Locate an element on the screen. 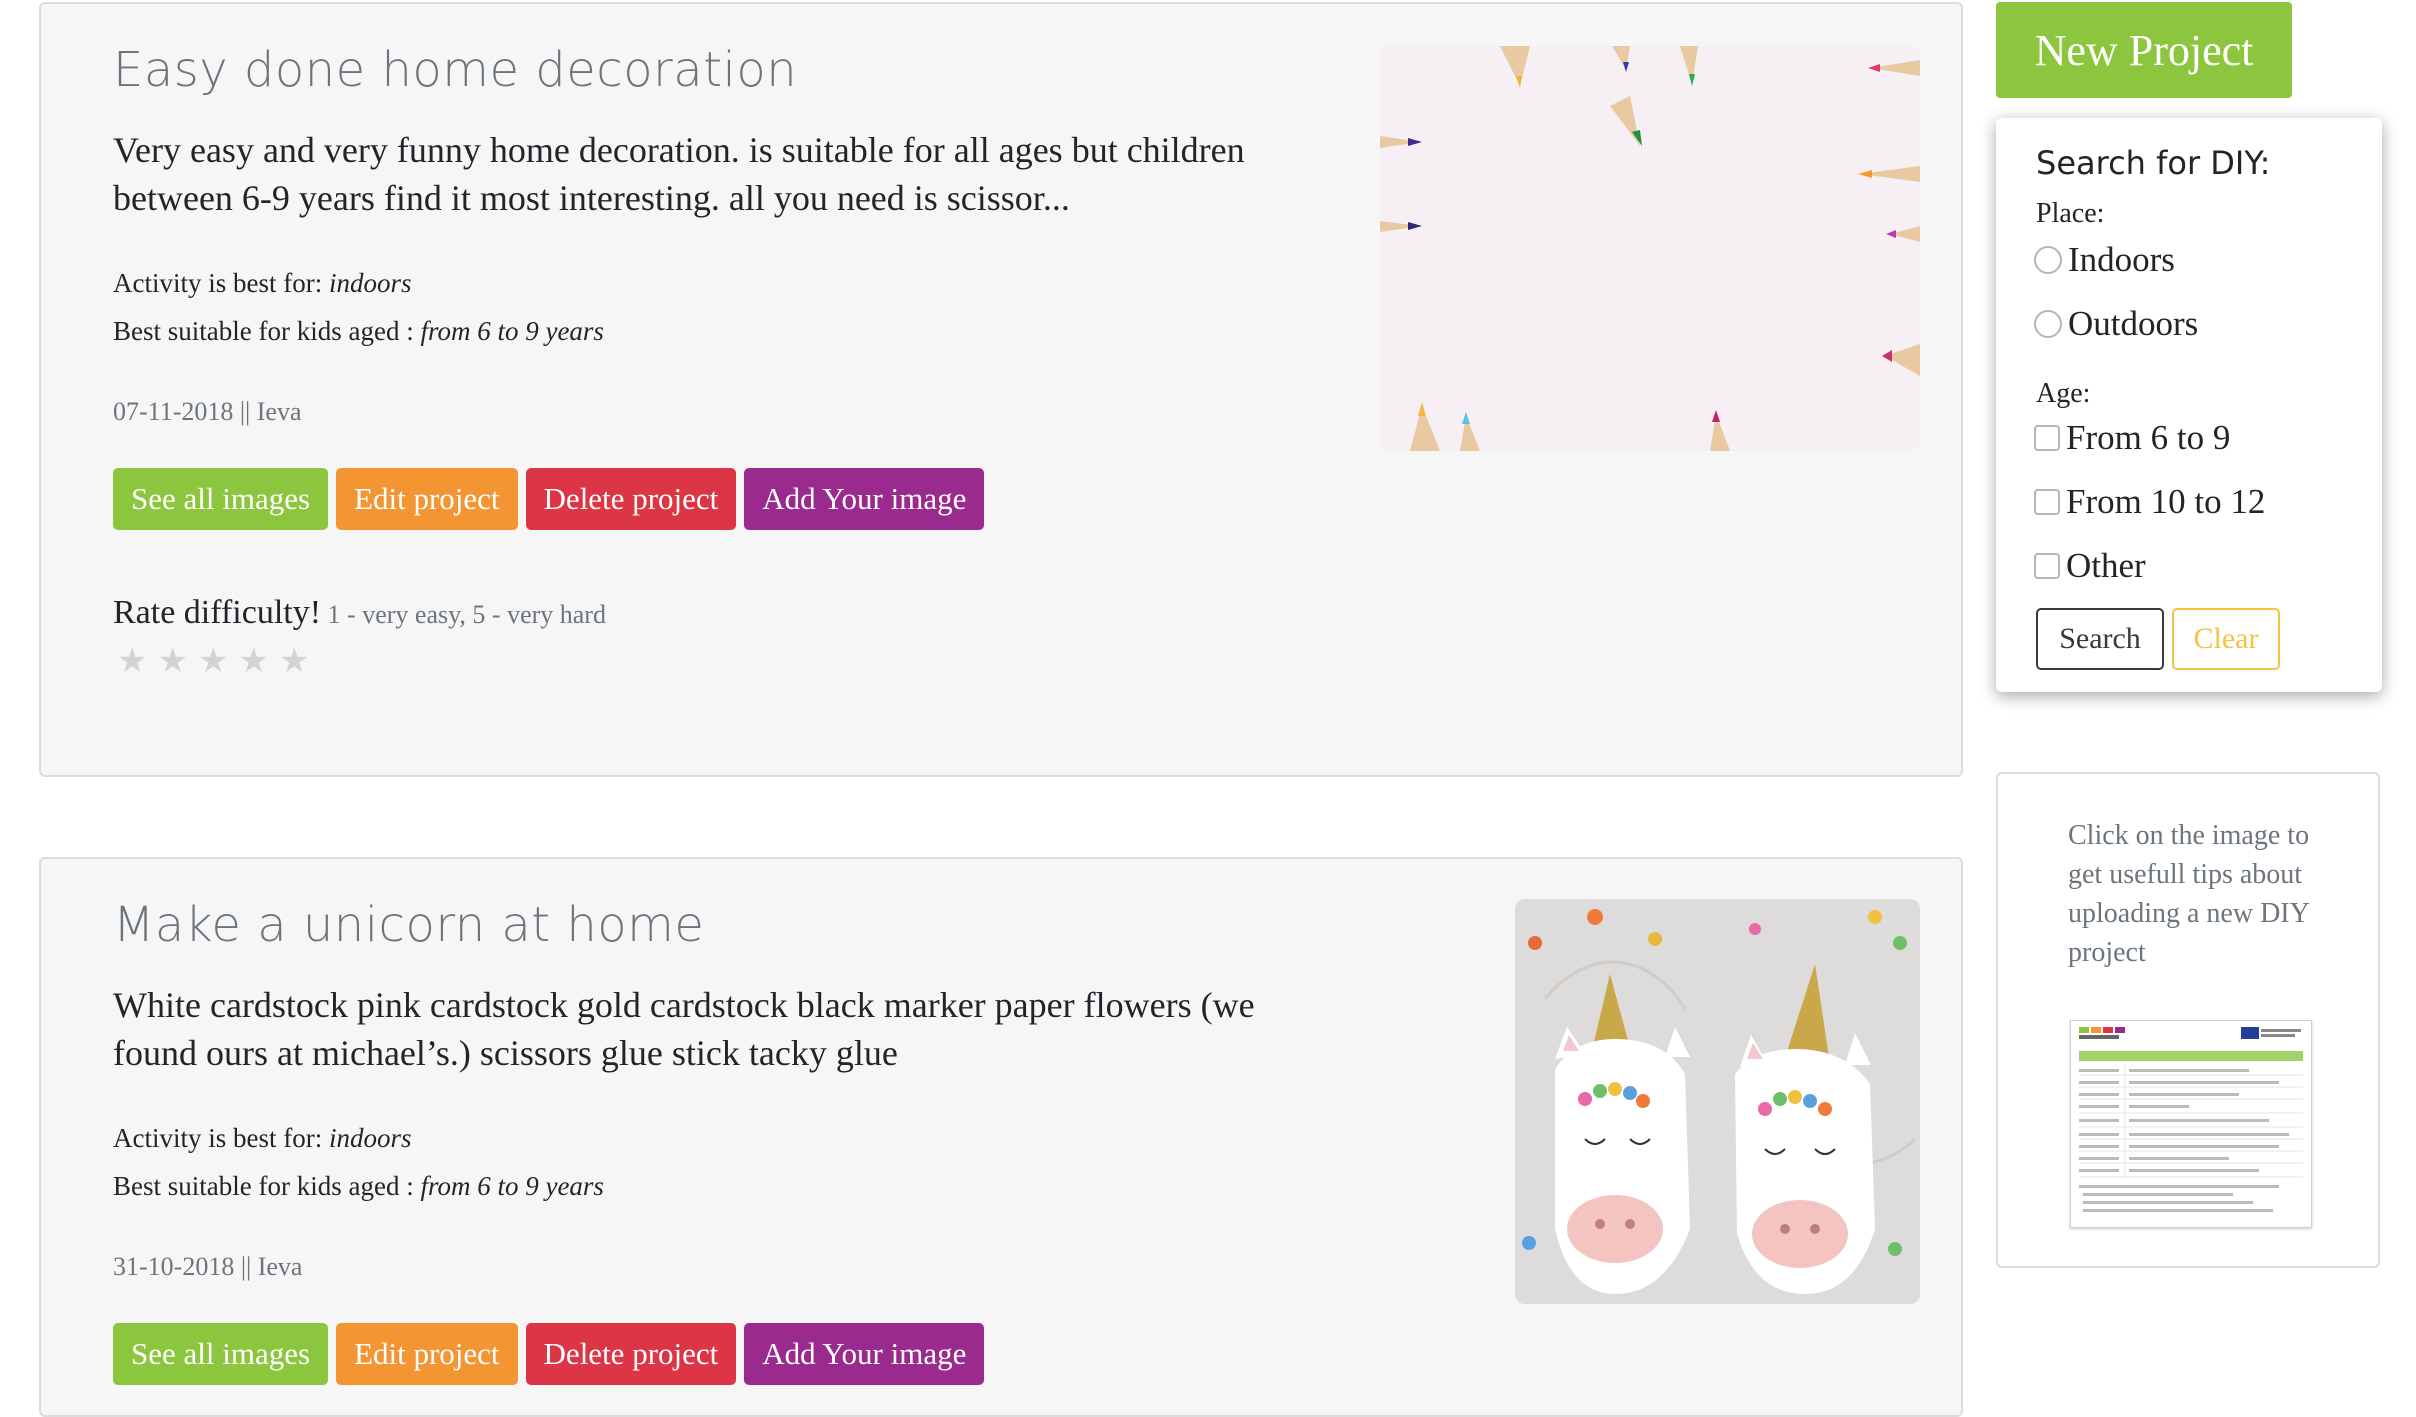 The height and width of the screenshot is (1417, 2416). document-preview-icon is located at coordinates (2191, 1124).